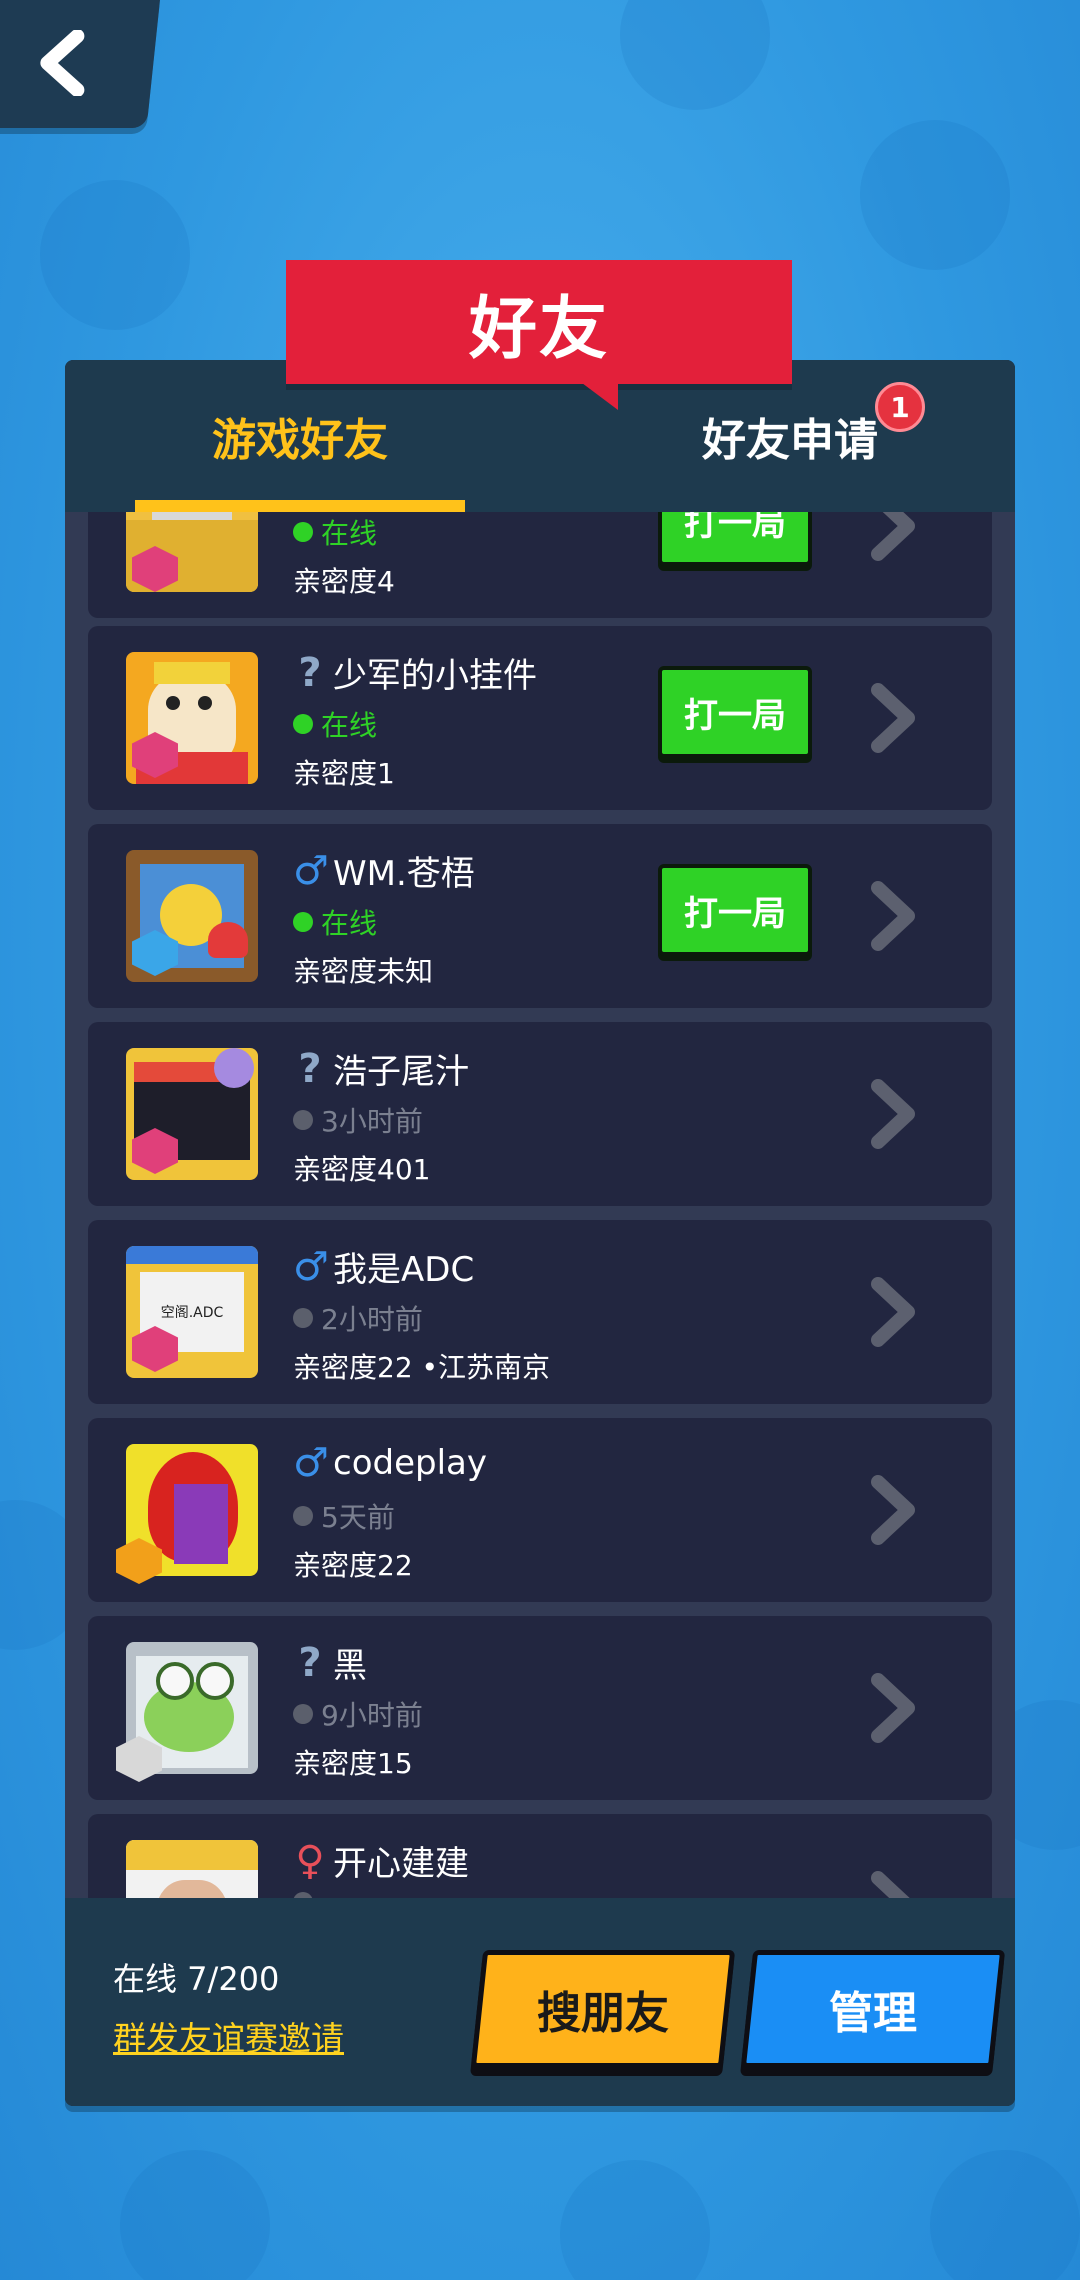  What do you see at coordinates (353, 1763) in the screenshot?
I see `friend-intimacy: 亲密度15` at bounding box center [353, 1763].